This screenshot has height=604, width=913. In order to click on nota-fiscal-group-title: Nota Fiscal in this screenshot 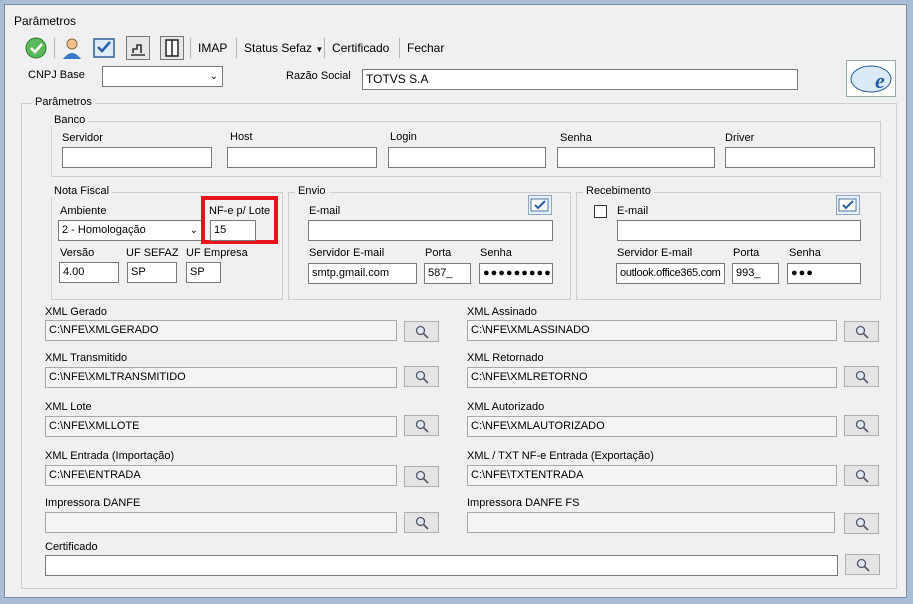, I will do `click(82, 191)`.